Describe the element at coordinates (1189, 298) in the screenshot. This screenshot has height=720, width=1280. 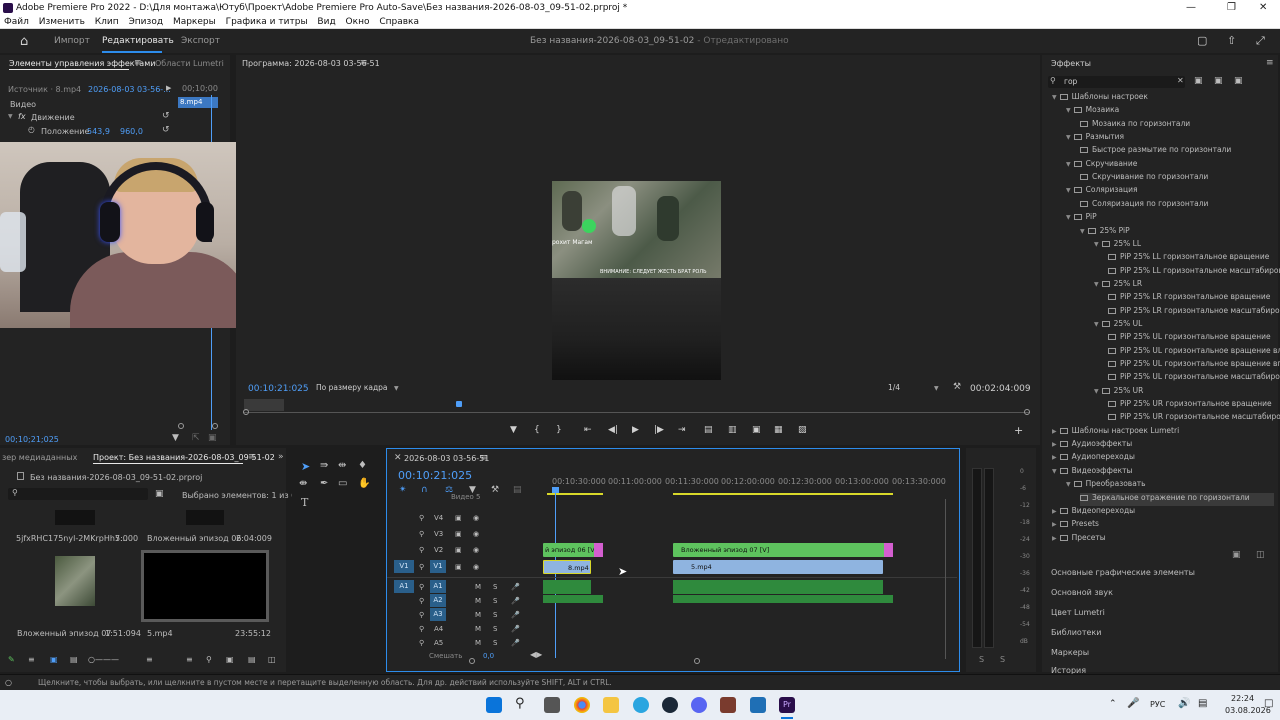
I see `effects-tree-item: PiP 25% LR горизонтальное вращение` at that location.